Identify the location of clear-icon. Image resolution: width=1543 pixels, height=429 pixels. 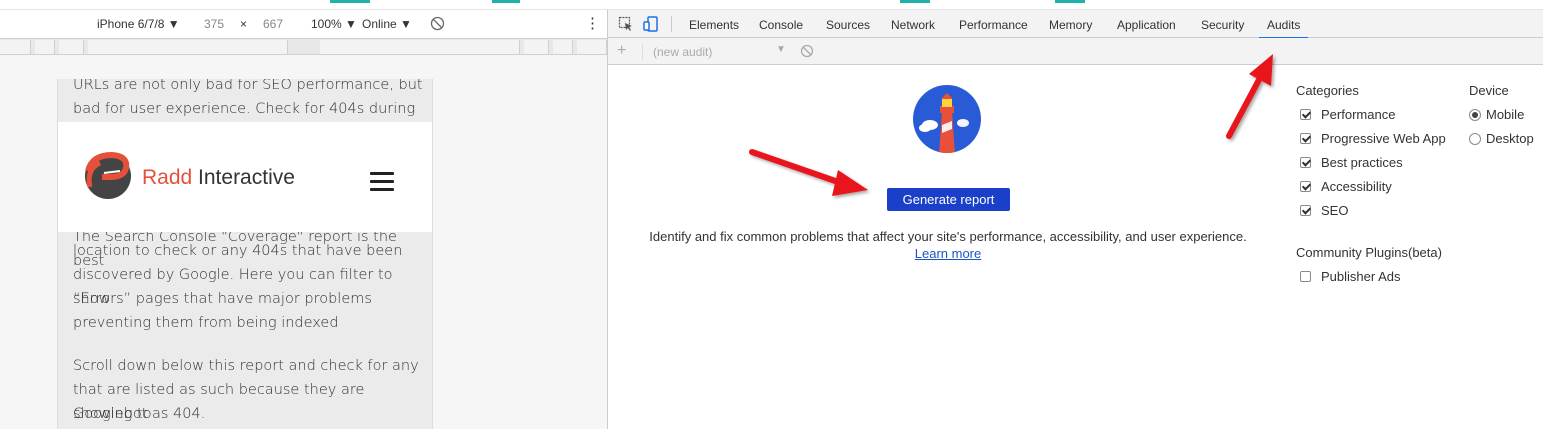
(807, 51).